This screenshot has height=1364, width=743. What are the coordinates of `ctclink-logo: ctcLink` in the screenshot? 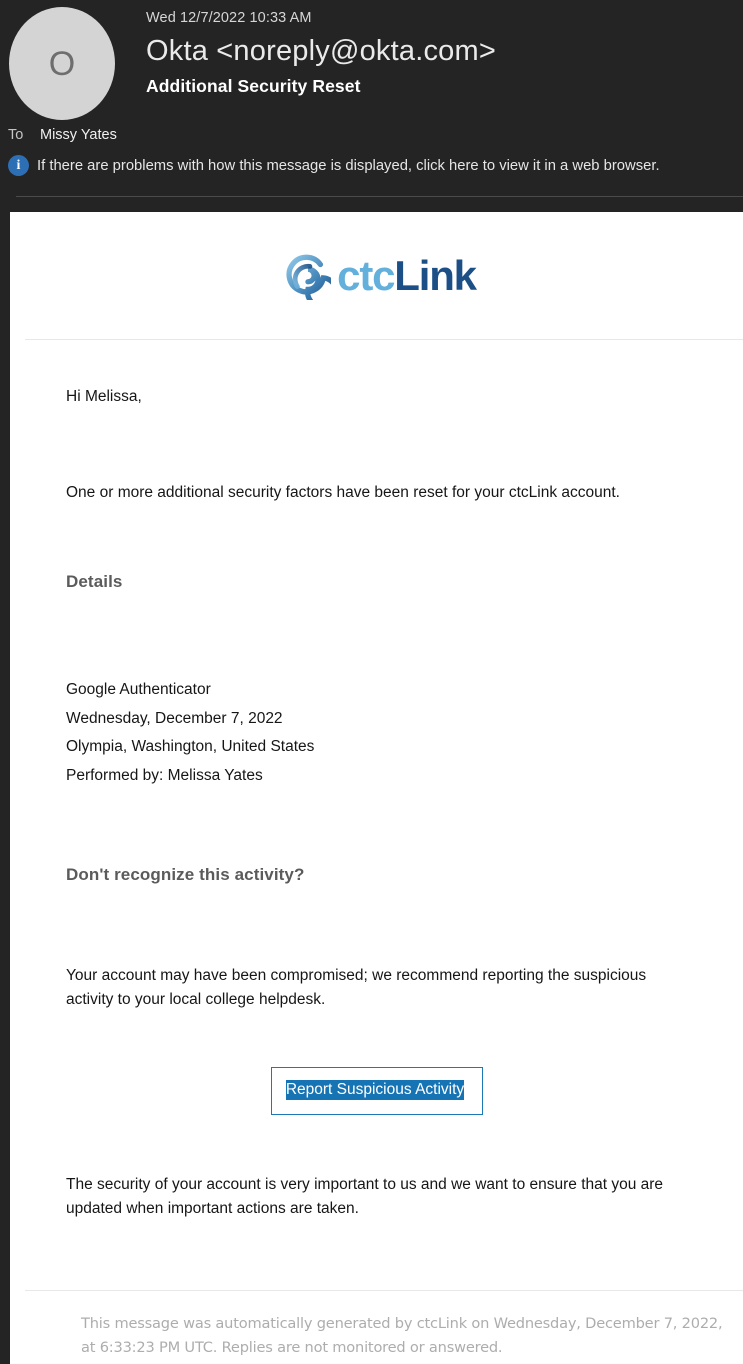 It's located at (380, 276).